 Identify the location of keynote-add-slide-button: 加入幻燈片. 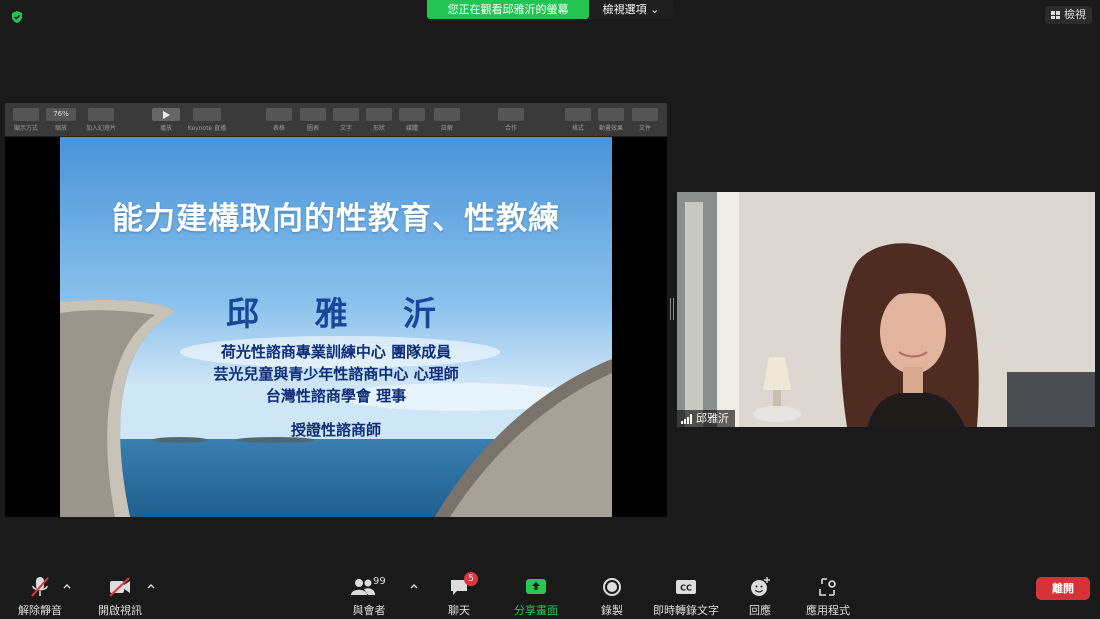
(101, 120).